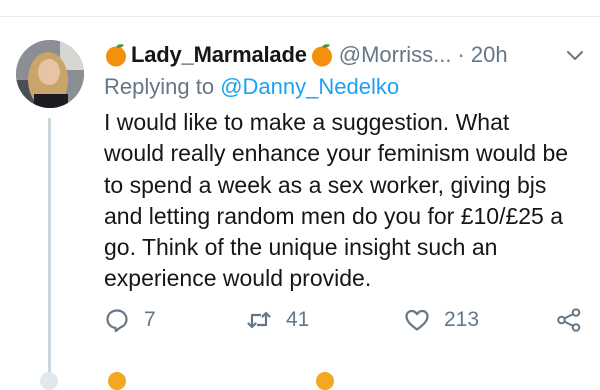  Describe the element at coordinates (150, 319) in the screenshot. I see `reply-count: 7` at that location.